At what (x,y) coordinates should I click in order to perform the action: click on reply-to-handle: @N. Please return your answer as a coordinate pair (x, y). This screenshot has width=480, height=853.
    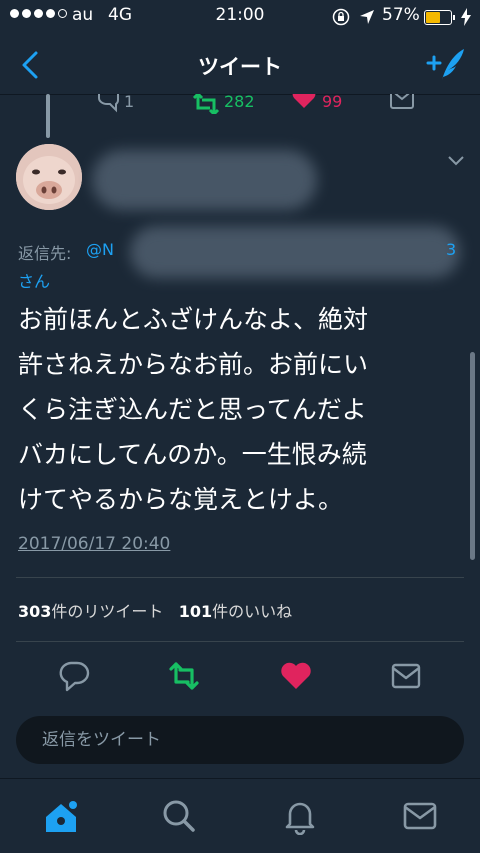
    Looking at the image, I should click on (100, 249).